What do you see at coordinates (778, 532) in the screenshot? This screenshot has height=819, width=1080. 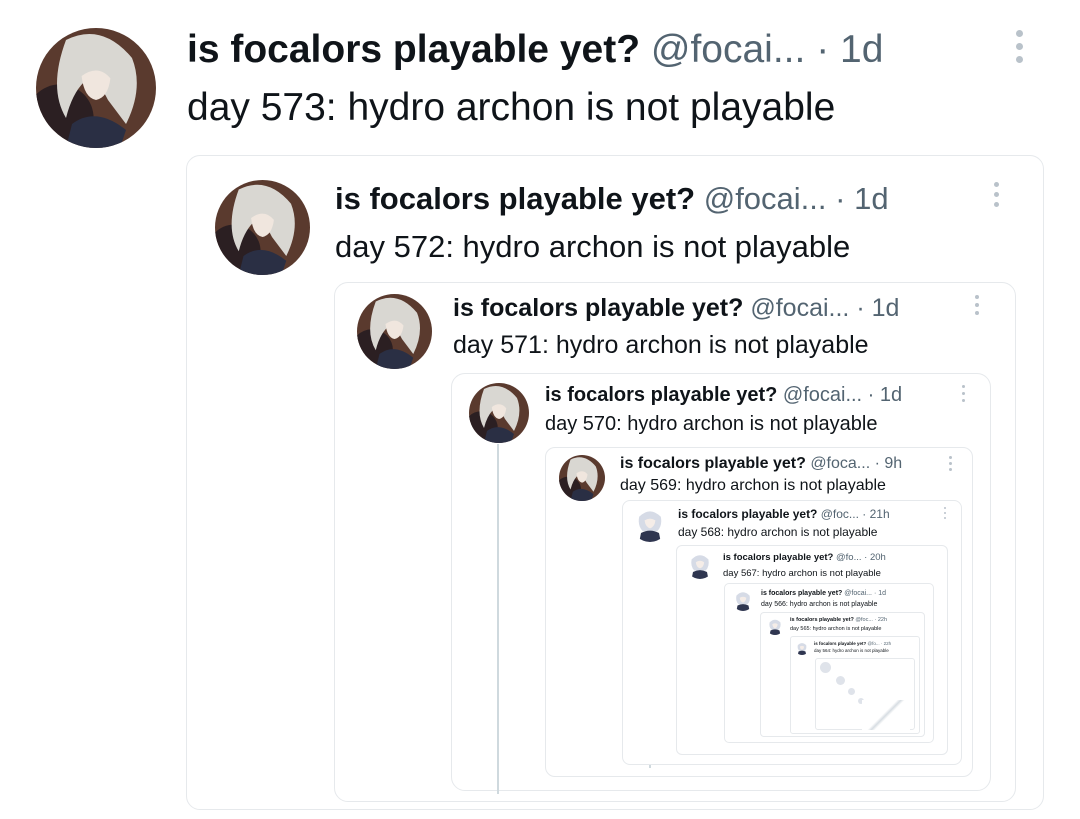 I see `post-text: day 568: hydro archon is not playable` at bounding box center [778, 532].